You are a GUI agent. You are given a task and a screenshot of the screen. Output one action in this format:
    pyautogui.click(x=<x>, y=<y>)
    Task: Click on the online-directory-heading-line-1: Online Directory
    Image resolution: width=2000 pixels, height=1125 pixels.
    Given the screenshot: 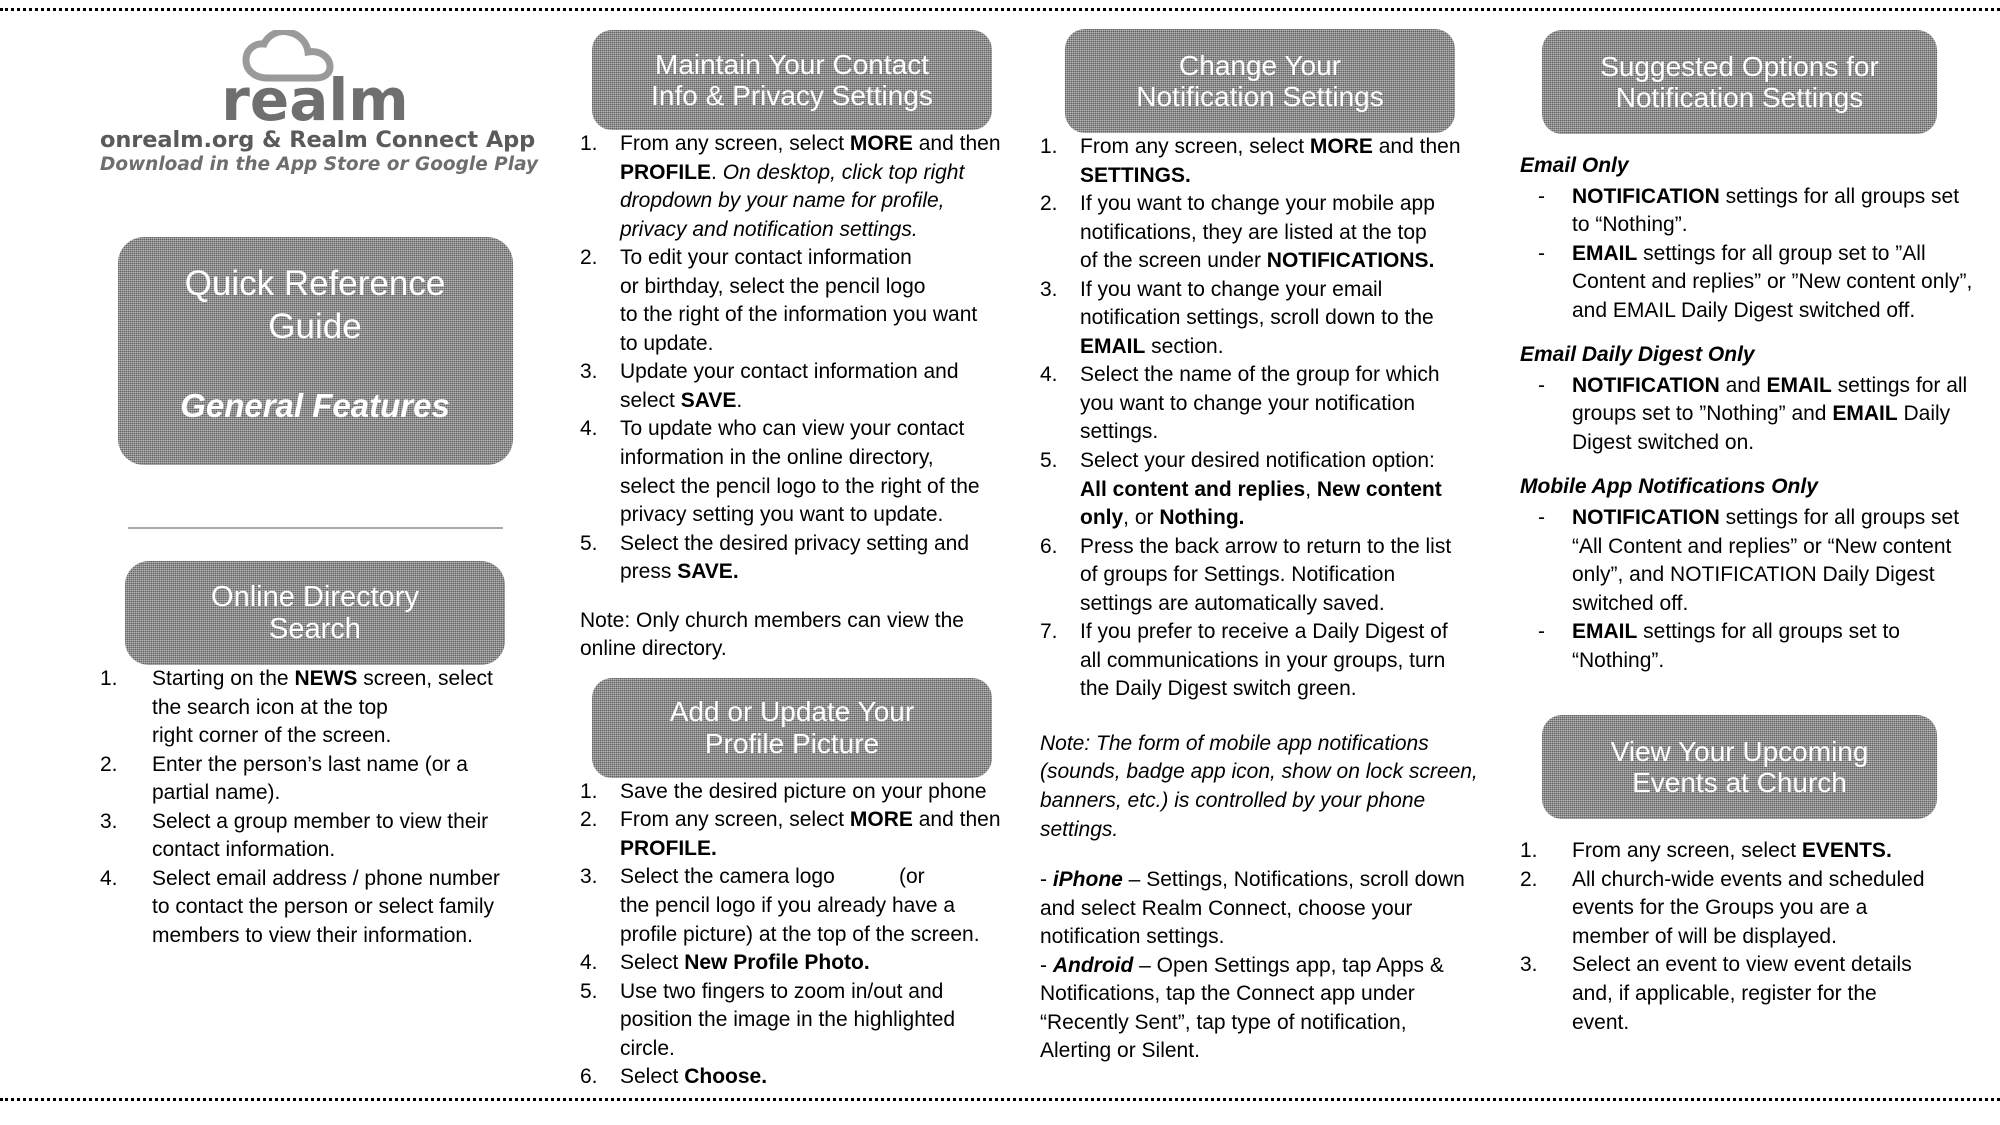 What is the action you would take?
    pyautogui.click(x=315, y=596)
    